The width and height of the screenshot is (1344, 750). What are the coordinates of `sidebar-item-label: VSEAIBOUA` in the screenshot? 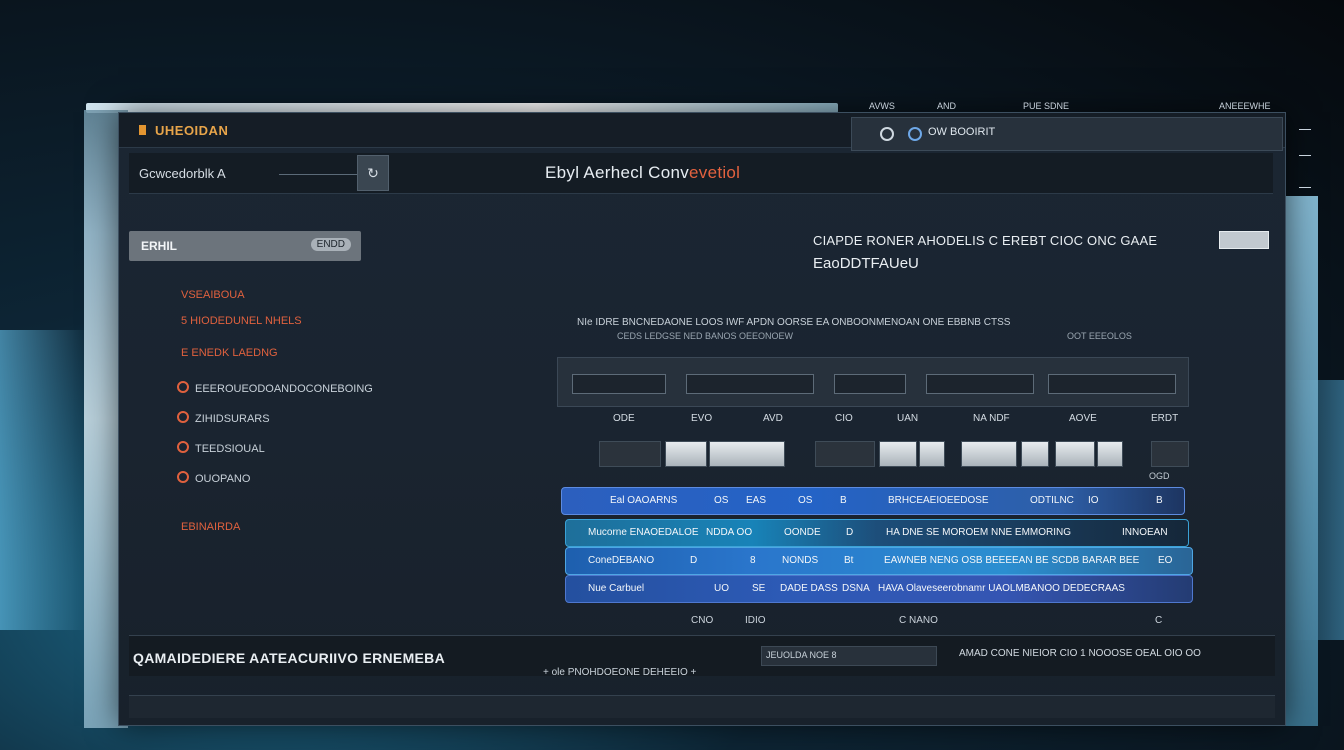 It's located at (213, 295).